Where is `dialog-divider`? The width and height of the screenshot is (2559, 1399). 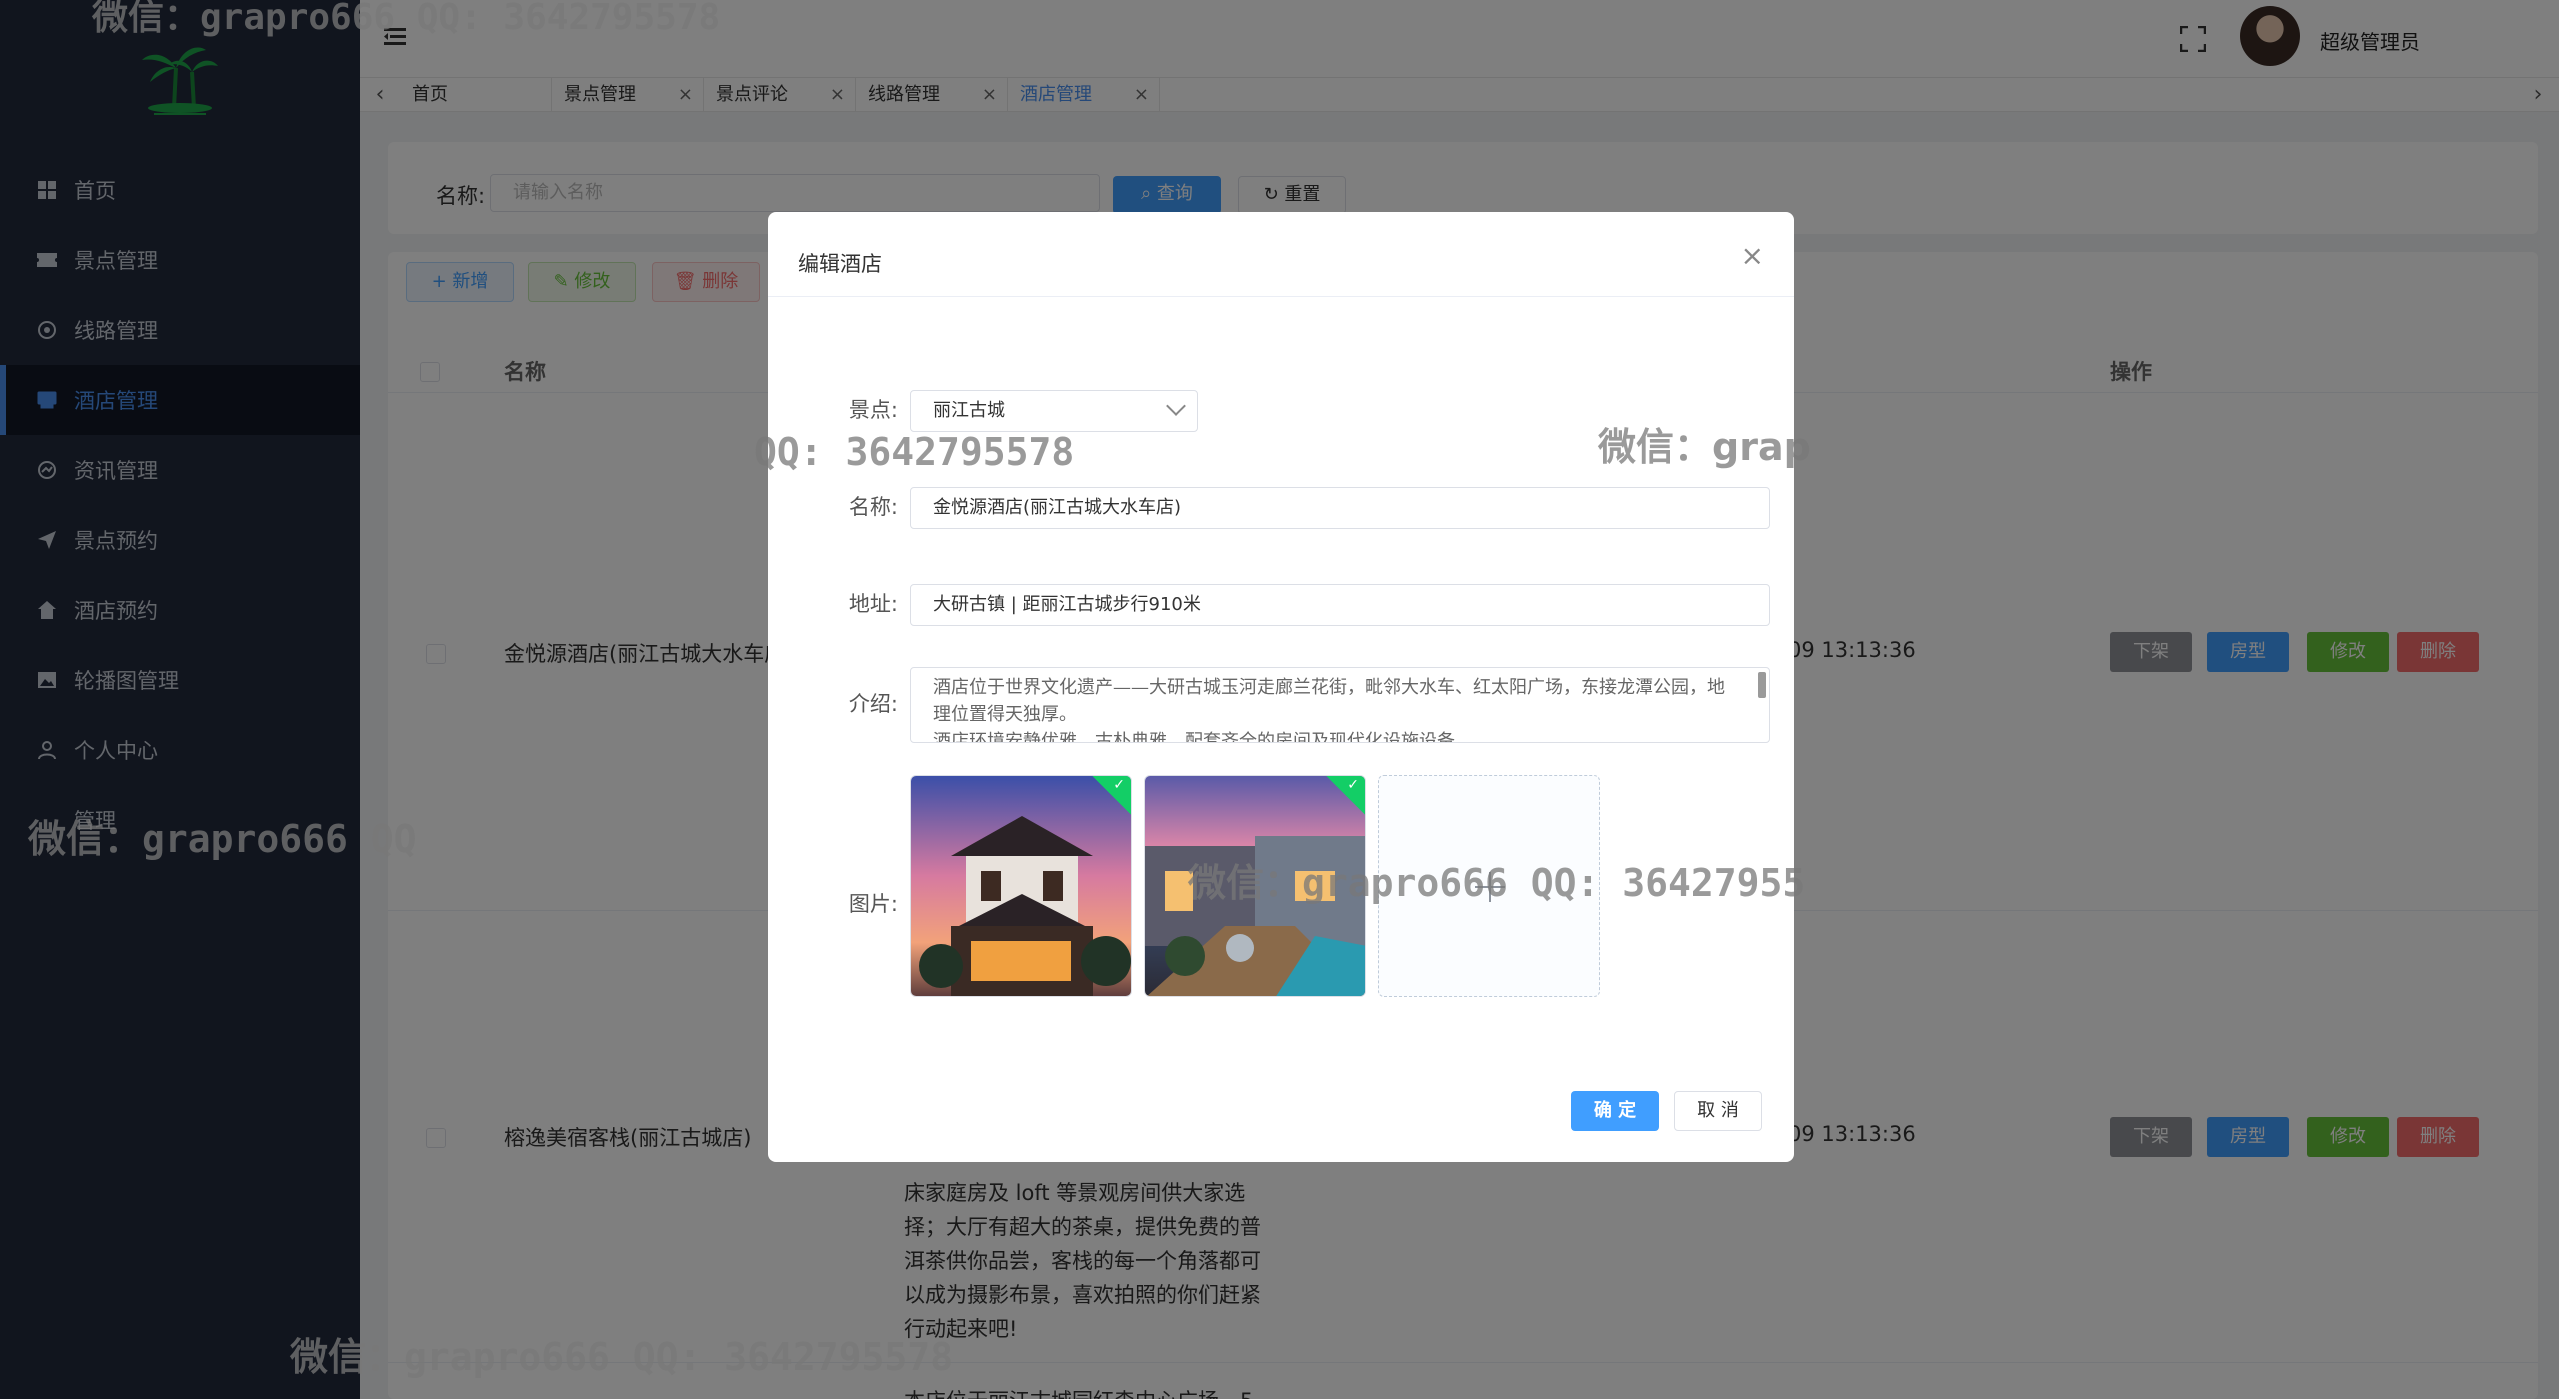
dialog-divider is located at coordinates (1281, 296).